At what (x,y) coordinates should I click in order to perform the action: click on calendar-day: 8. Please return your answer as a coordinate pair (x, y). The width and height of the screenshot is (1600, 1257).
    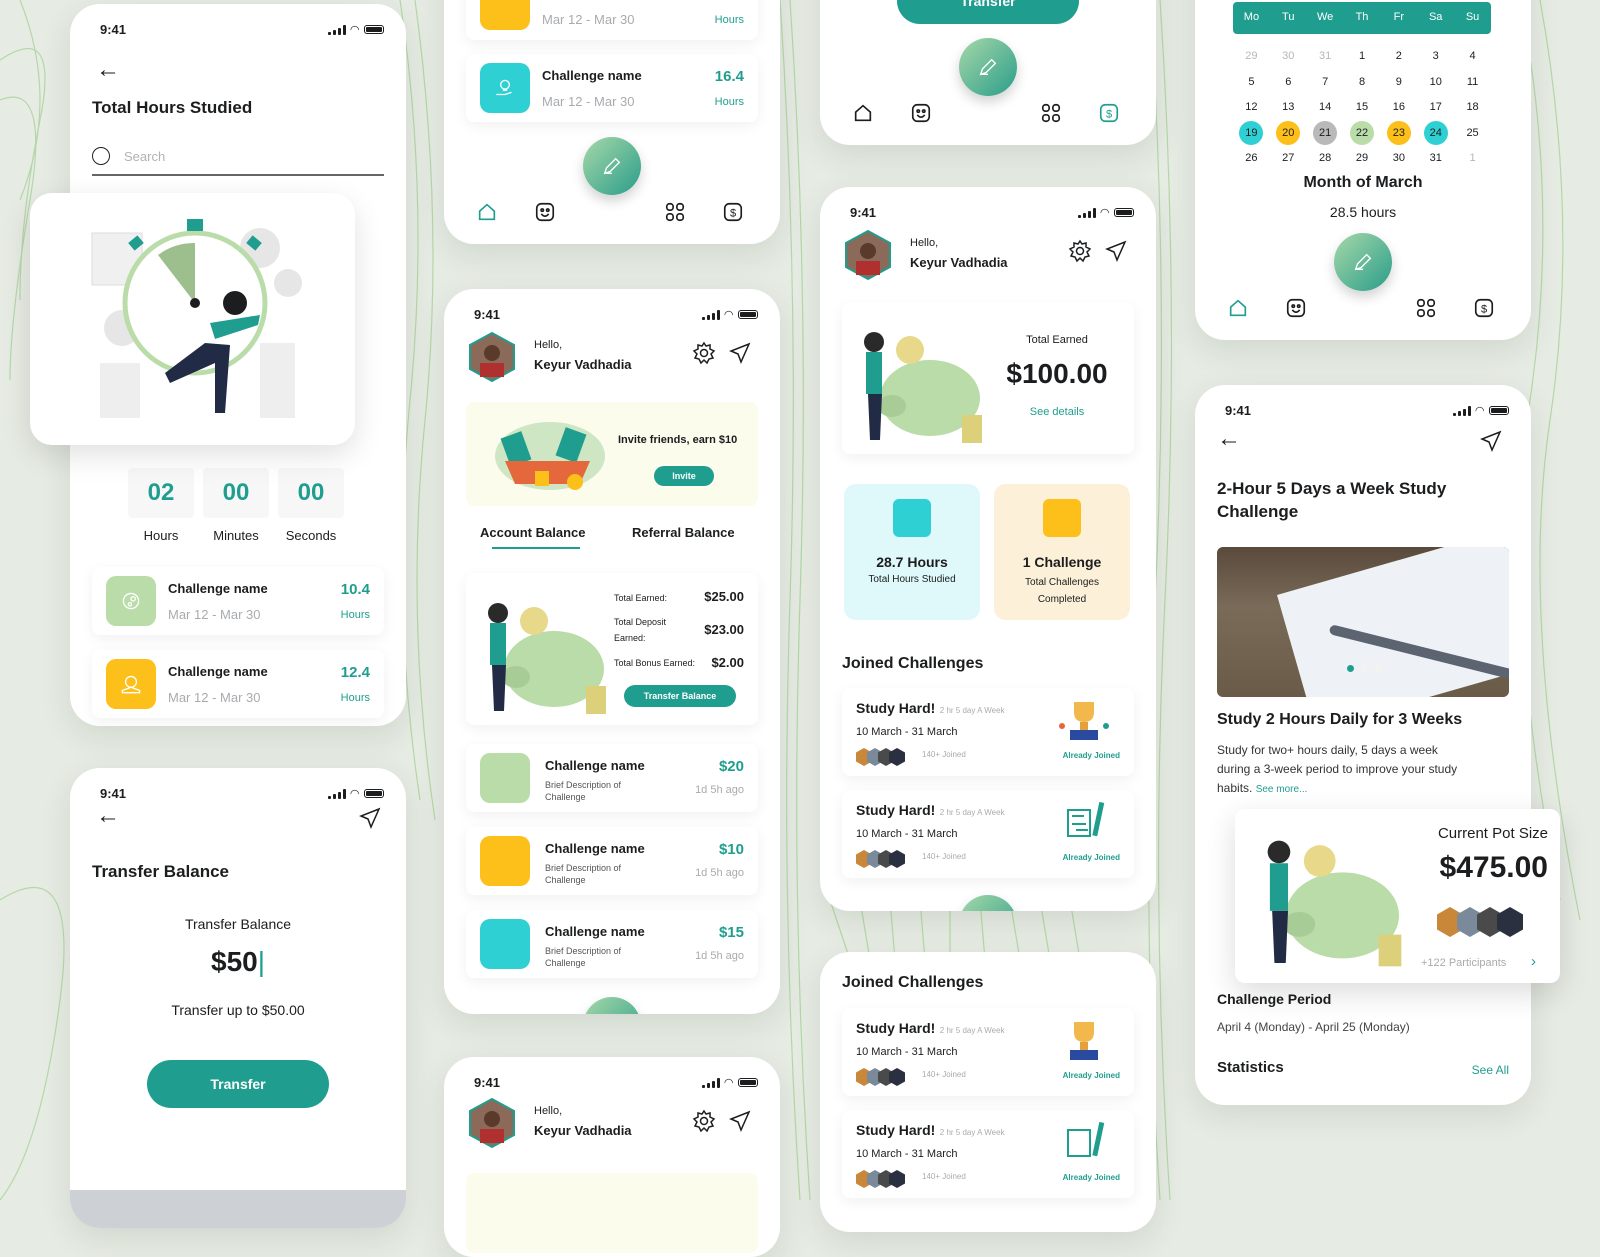
    Looking at the image, I should click on (1362, 82).